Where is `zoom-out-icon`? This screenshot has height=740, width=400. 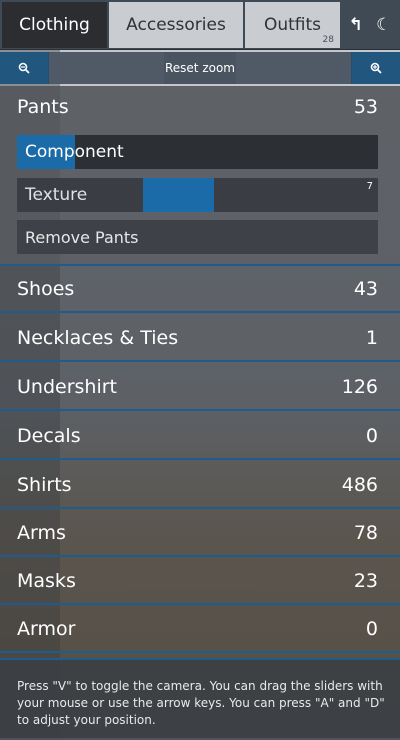
zoom-out-icon is located at coordinates (24, 68).